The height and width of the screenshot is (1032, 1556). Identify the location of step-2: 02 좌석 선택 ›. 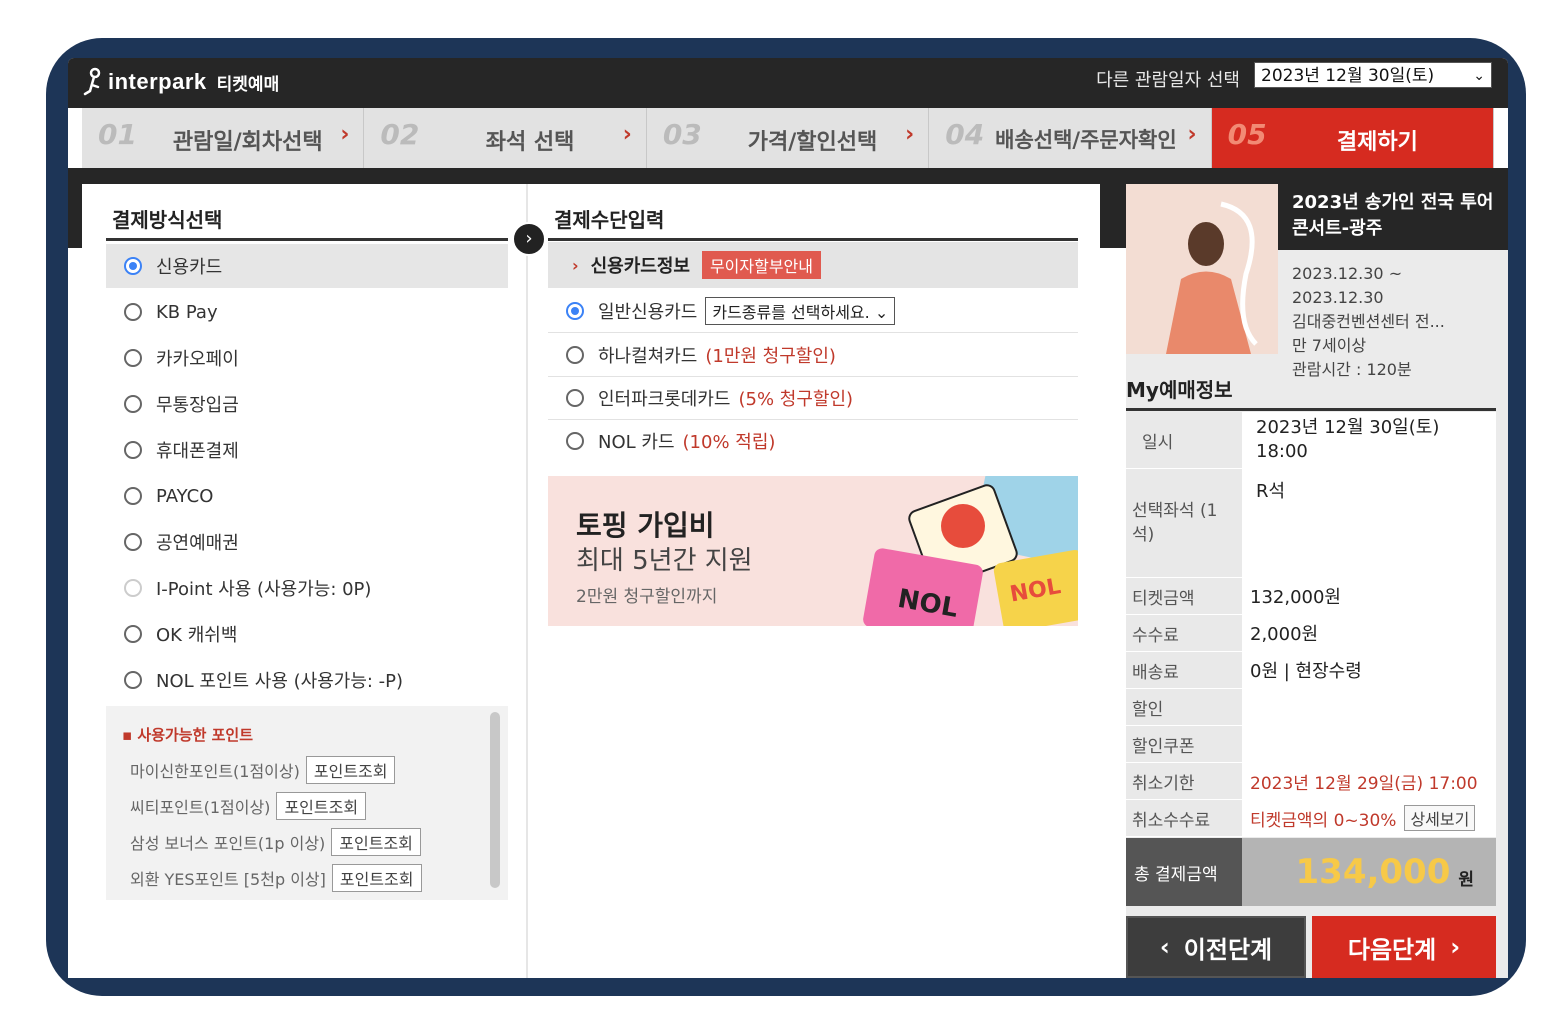
(505, 138).